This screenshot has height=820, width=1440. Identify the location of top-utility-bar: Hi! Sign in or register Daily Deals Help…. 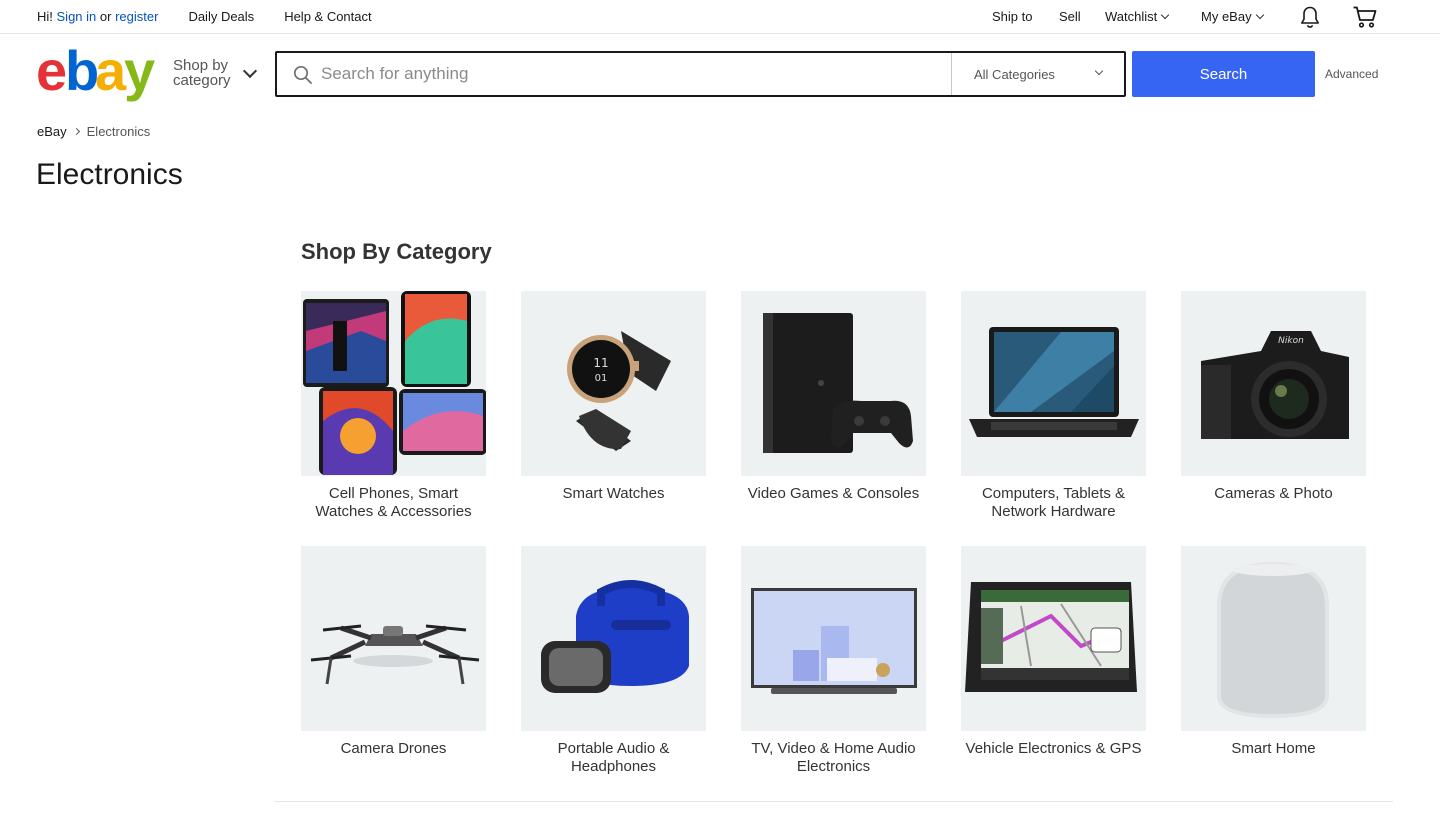
(720, 17).